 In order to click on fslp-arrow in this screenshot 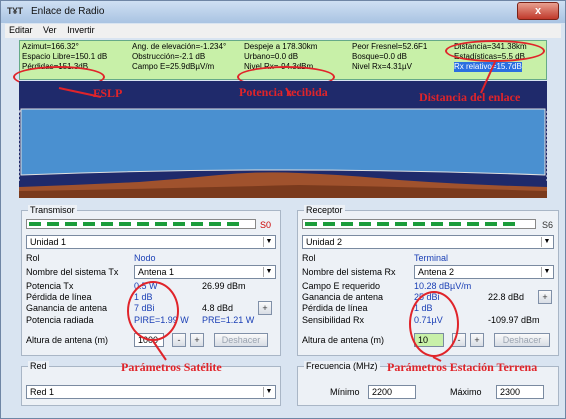, I will do `click(80, 92)`.